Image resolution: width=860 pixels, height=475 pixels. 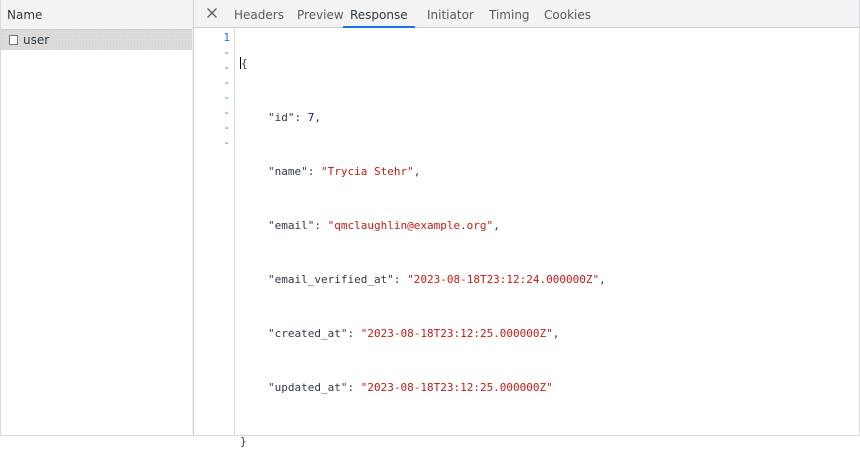 I want to click on json-key: "updated_at", so click(x=308, y=387).